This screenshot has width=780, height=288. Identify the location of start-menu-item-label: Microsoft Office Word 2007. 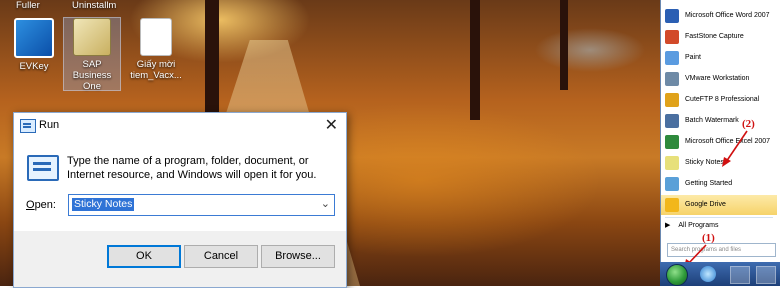
(727, 15).